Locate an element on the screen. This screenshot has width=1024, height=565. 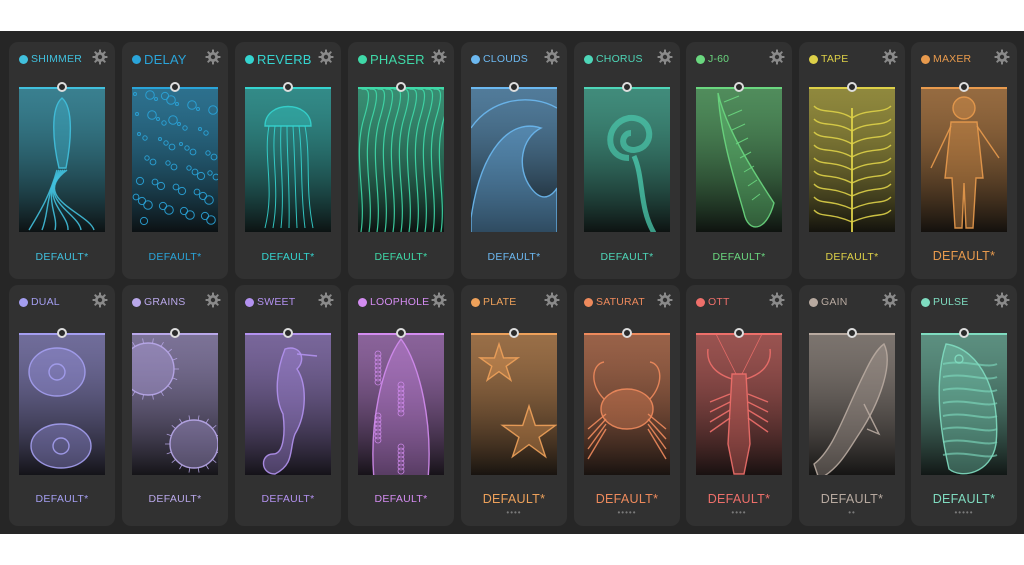
urchin-icon is located at coordinates (175, 404).